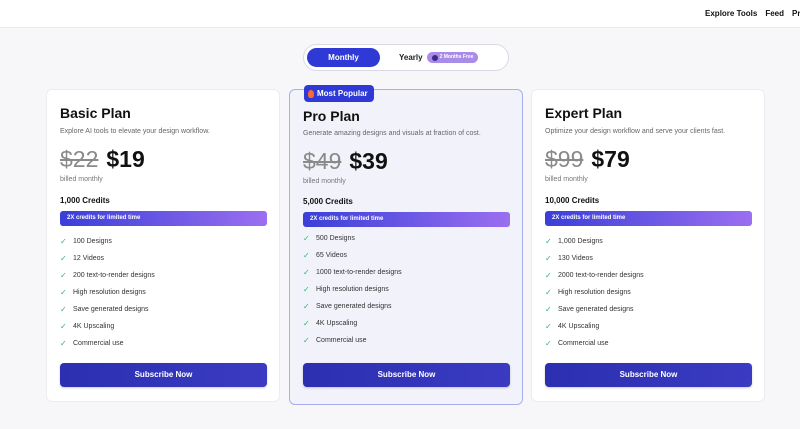  Describe the element at coordinates (580, 241) in the screenshot. I see `feature-label: 1,000 Designs` at that location.